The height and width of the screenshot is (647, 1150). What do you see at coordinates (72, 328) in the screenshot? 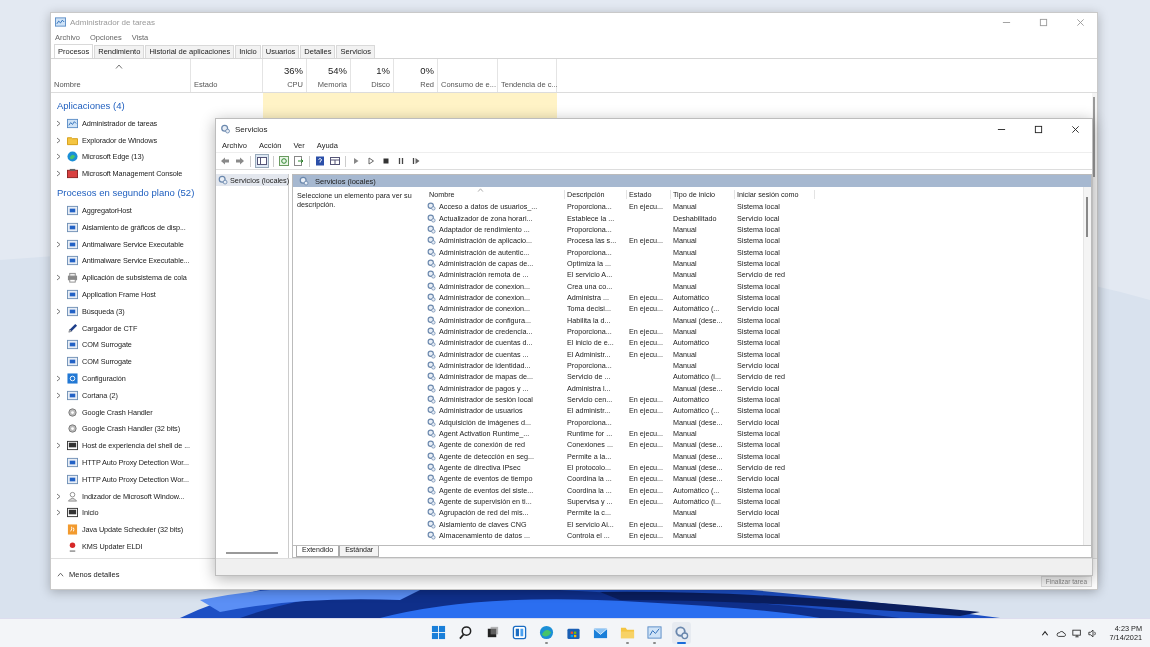
I see `pen-icon` at bounding box center [72, 328].